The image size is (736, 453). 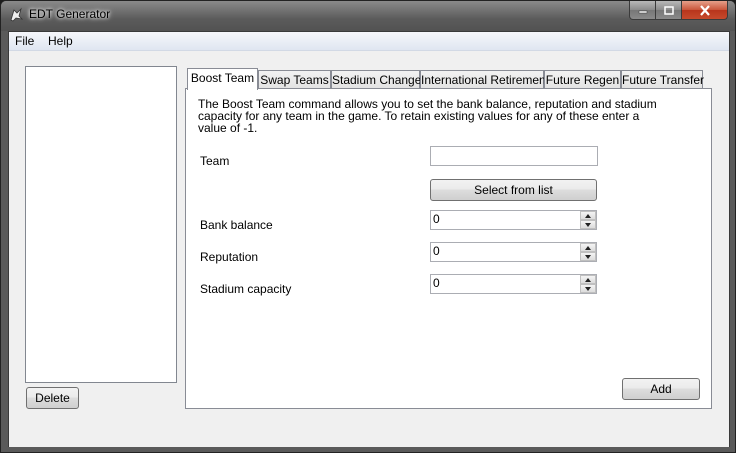 What do you see at coordinates (369, 436) in the screenshot?
I see `status-bar` at bounding box center [369, 436].